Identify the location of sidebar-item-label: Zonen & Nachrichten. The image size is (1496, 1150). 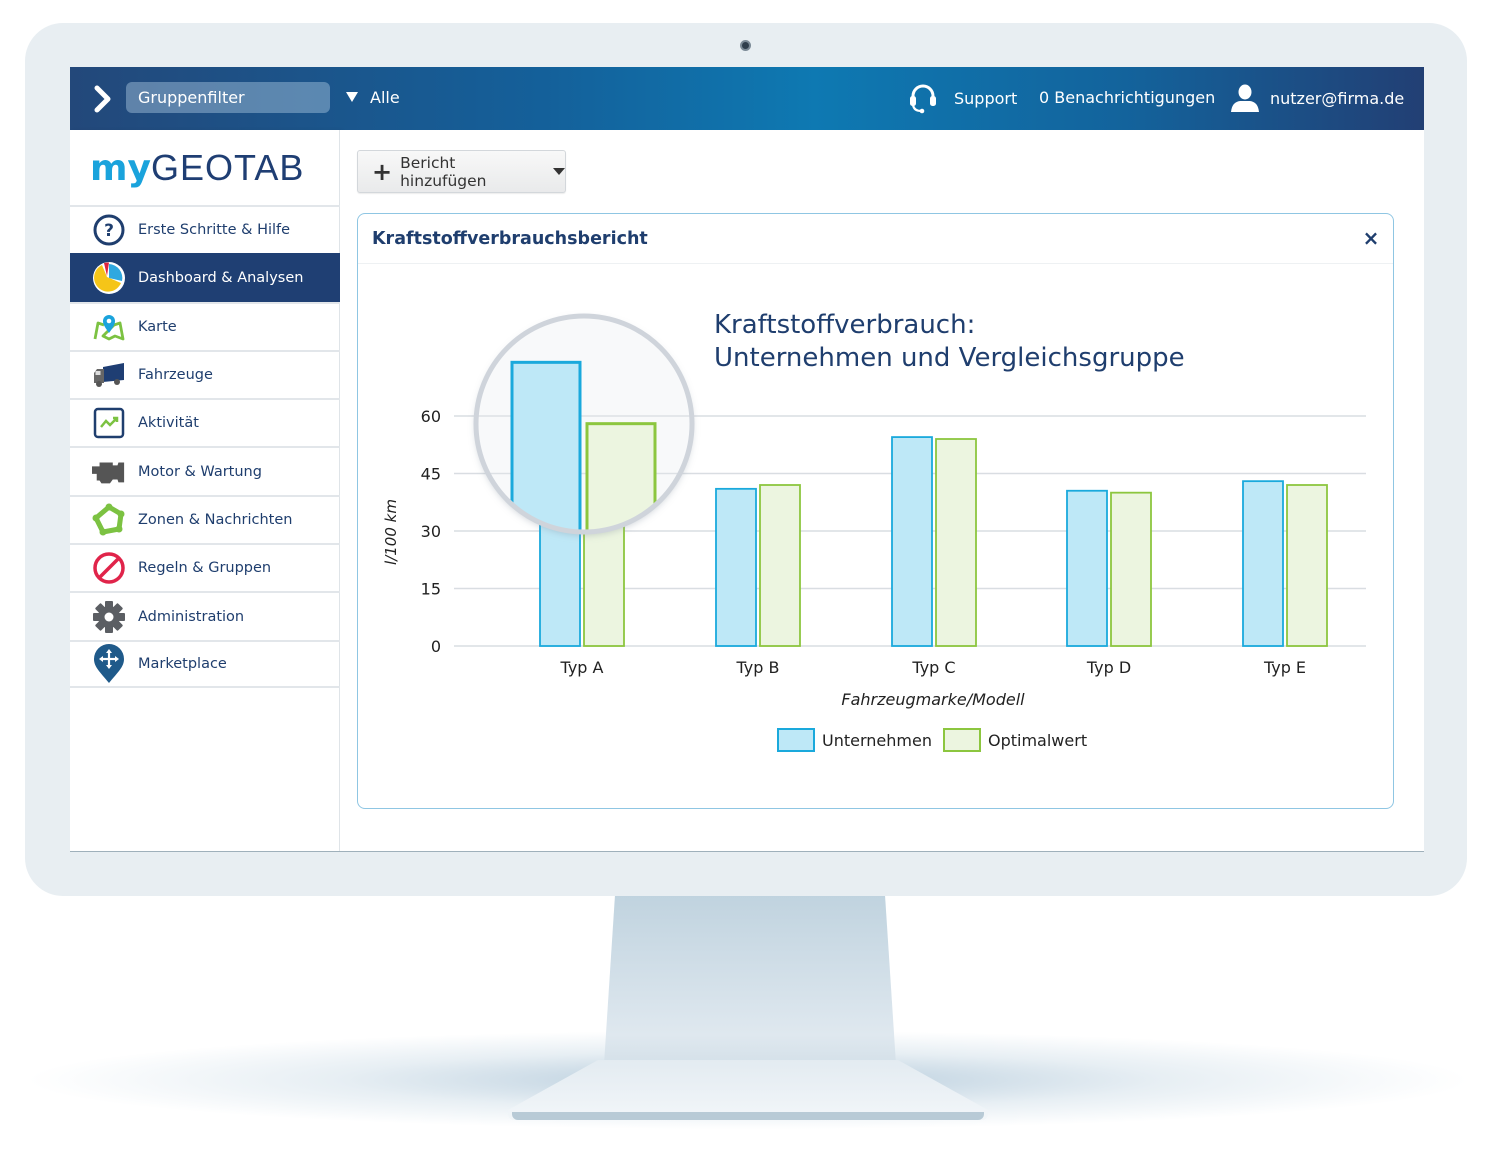
(215, 519).